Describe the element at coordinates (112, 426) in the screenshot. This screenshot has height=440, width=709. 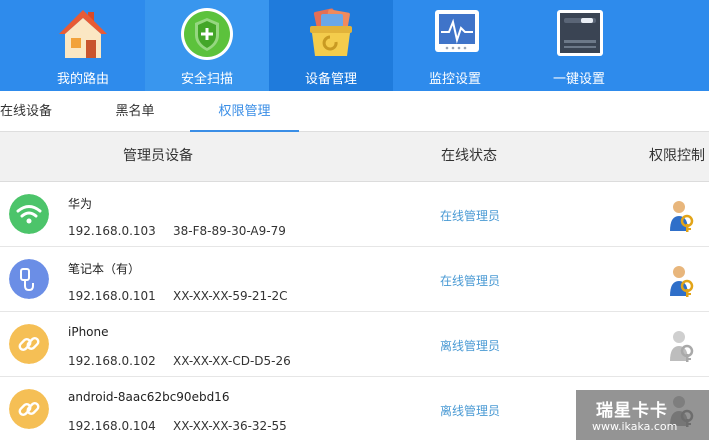
I see `device-ip: 192.168.0.104` at that location.